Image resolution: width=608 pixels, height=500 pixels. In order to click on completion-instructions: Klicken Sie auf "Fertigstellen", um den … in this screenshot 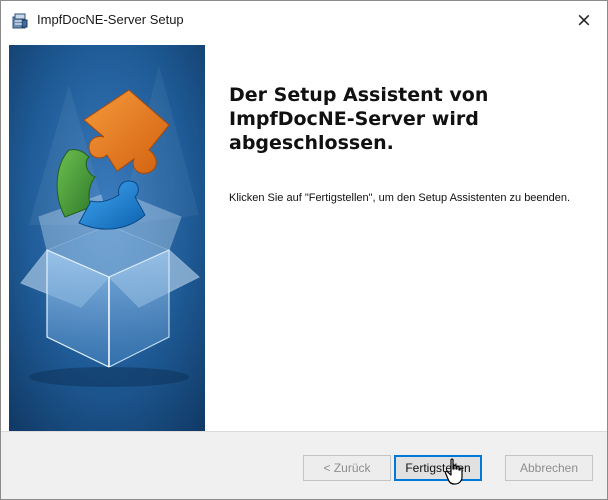, I will do `click(400, 198)`.